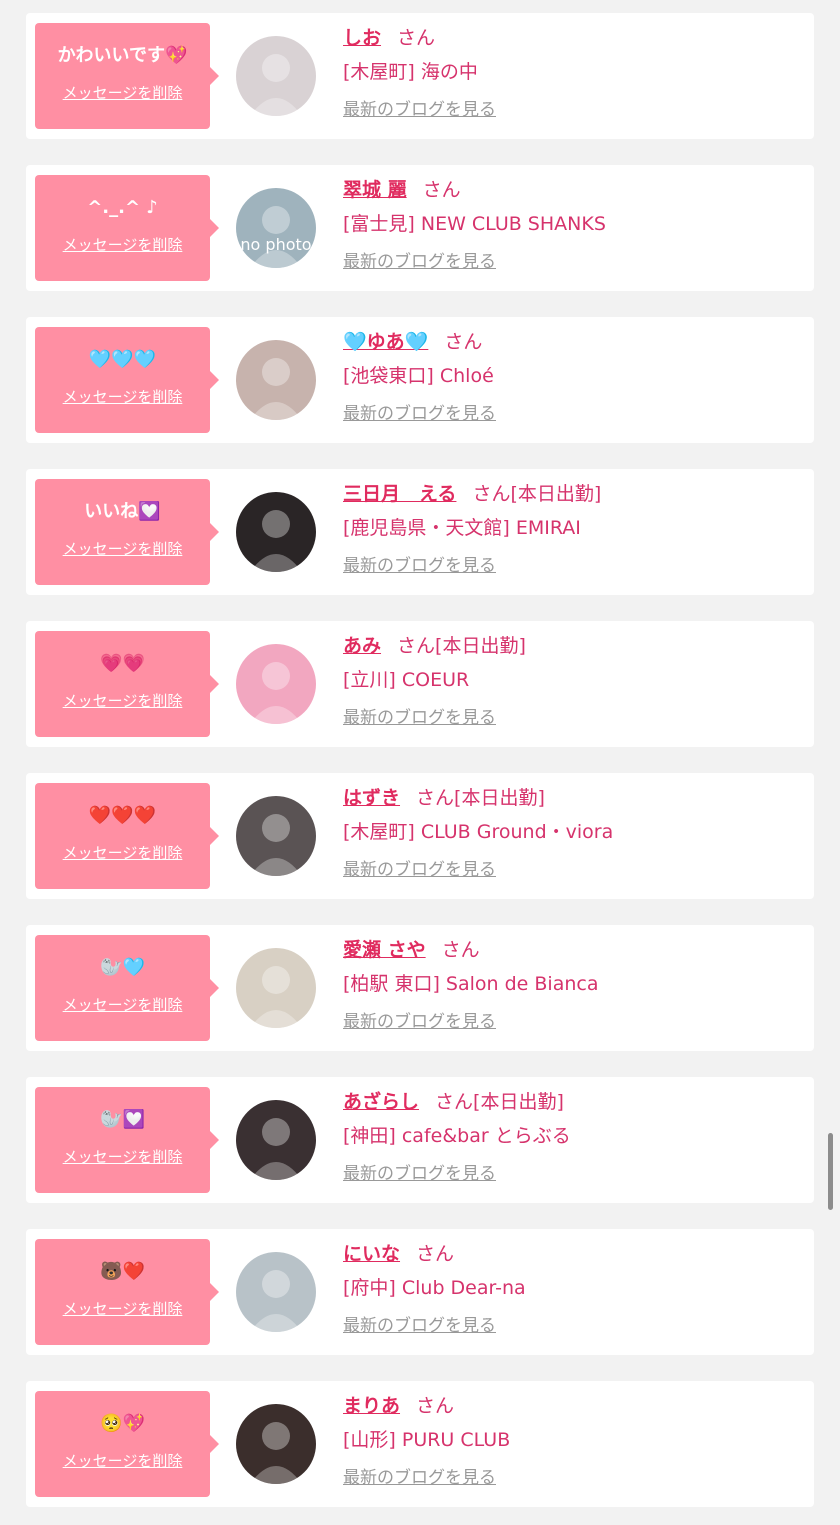  What do you see at coordinates (399, 494) in the screenshot?
I see `cast-name-link: 三日月 える` at bounding box center [399, 494].